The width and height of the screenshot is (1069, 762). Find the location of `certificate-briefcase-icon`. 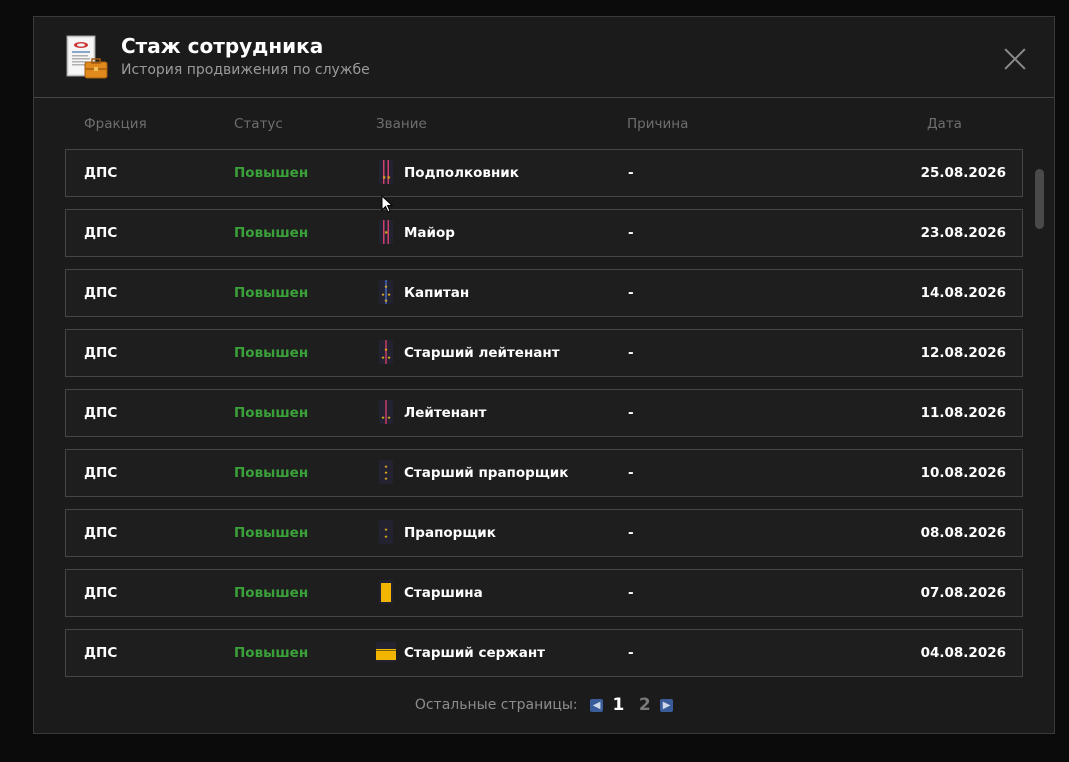

certificate-briefcase-icon is located at coordinates (87, 57).